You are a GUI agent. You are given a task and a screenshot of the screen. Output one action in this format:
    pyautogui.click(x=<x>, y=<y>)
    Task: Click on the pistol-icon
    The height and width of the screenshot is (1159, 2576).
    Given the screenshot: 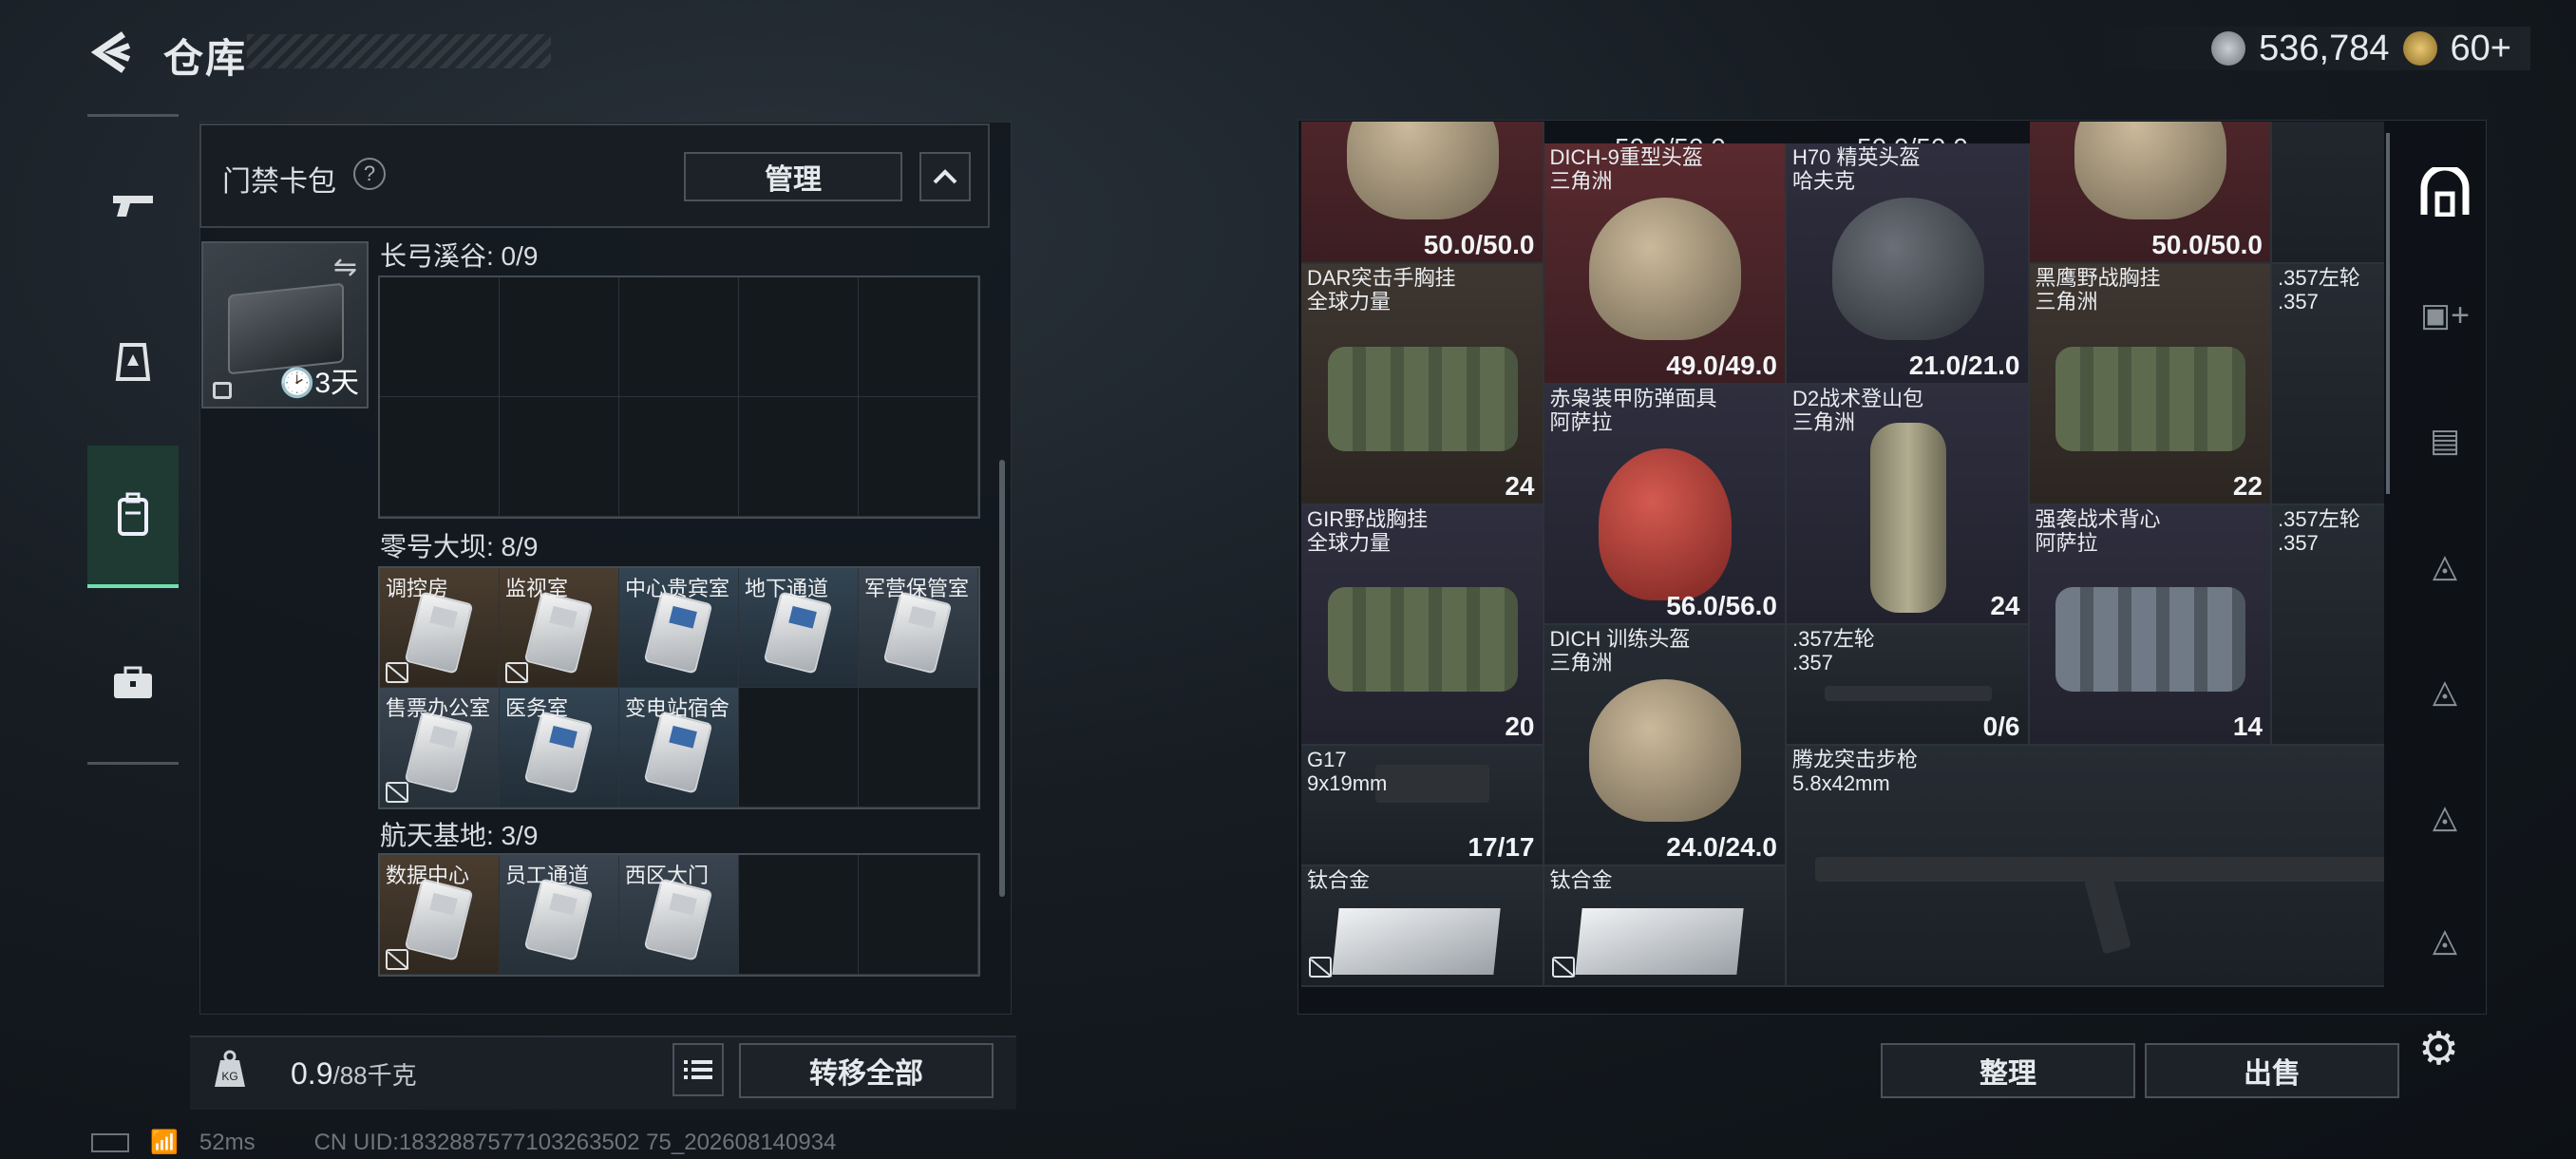 What is the action you would take?
    pyautogui.click(x=133, y=206)
    